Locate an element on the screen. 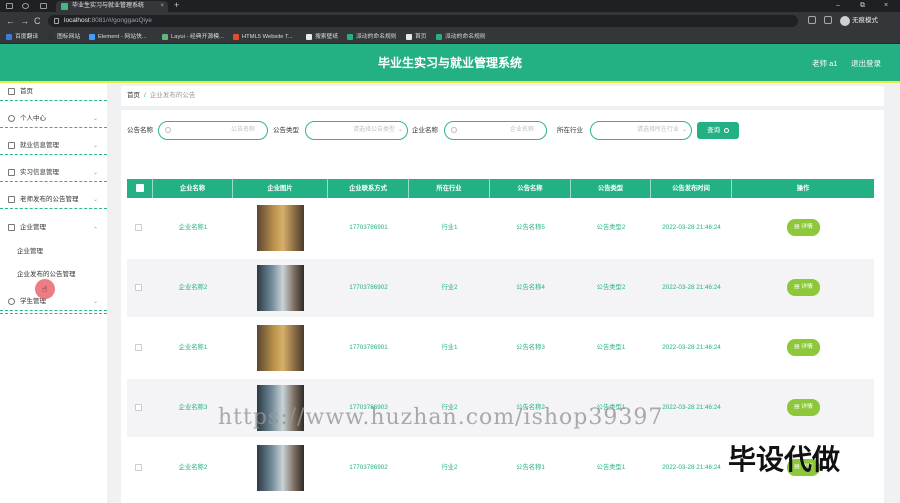 Image resolution: width=900 pixels, height=503 pixels. phone-cell: 17703786902 is located at coordinates (368, 287).